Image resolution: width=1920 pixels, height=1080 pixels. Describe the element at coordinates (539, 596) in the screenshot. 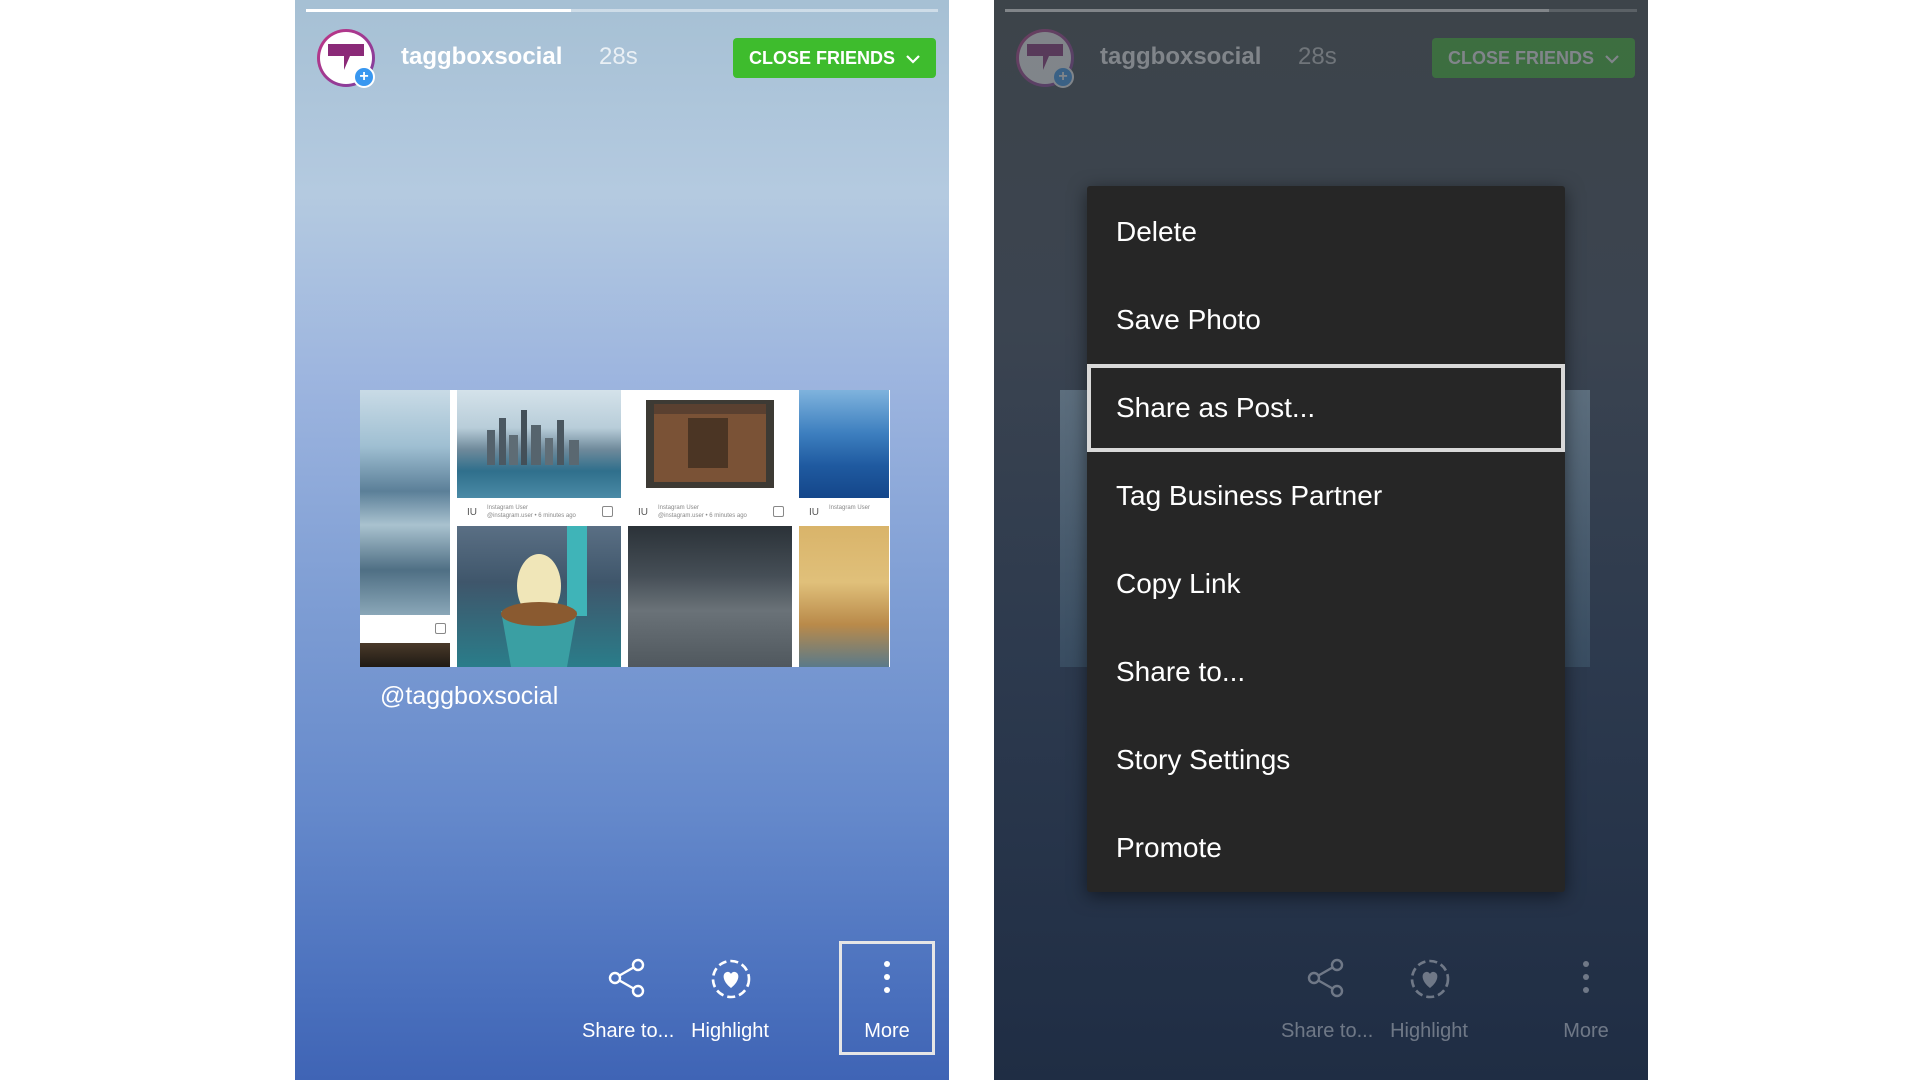

I see `collage-photo-ice-cream` at that location.